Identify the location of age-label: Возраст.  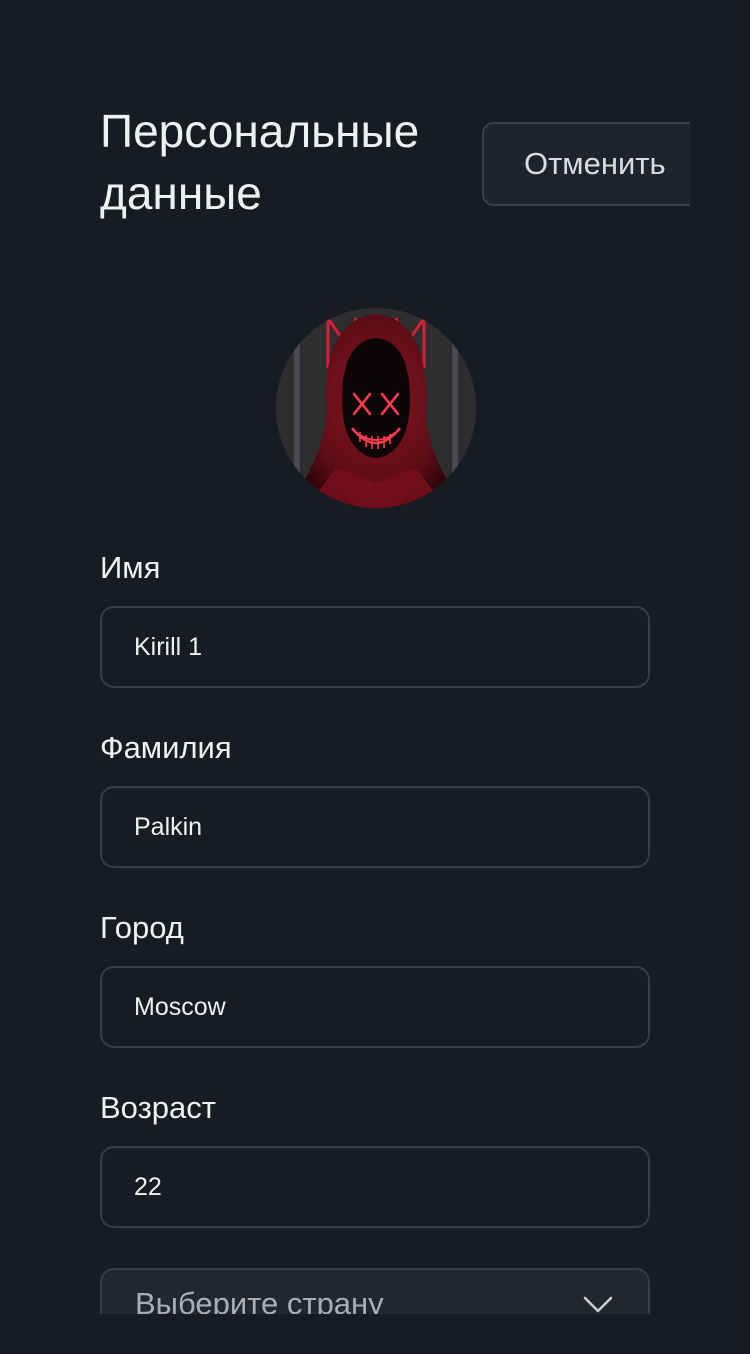
(158, 1107).